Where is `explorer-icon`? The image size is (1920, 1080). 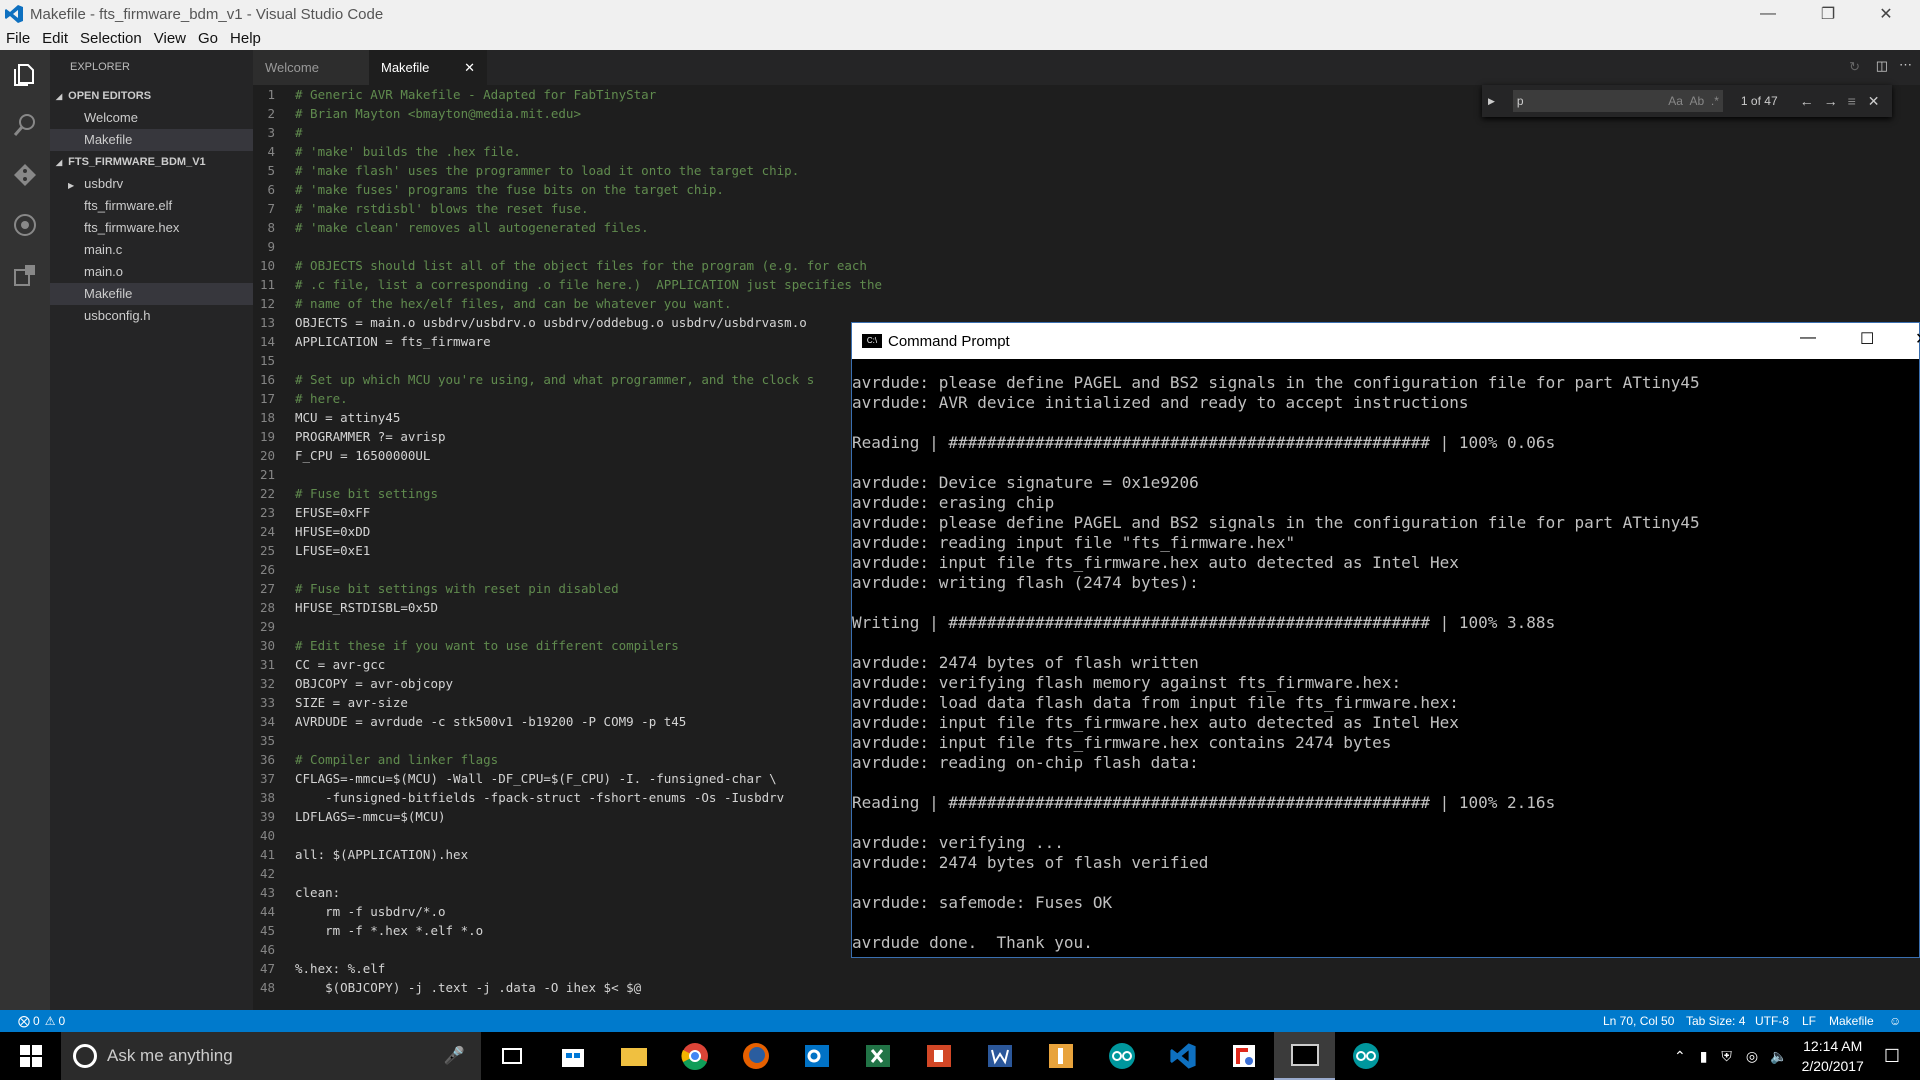
explorer-icon is located at coordinates (25, 75).